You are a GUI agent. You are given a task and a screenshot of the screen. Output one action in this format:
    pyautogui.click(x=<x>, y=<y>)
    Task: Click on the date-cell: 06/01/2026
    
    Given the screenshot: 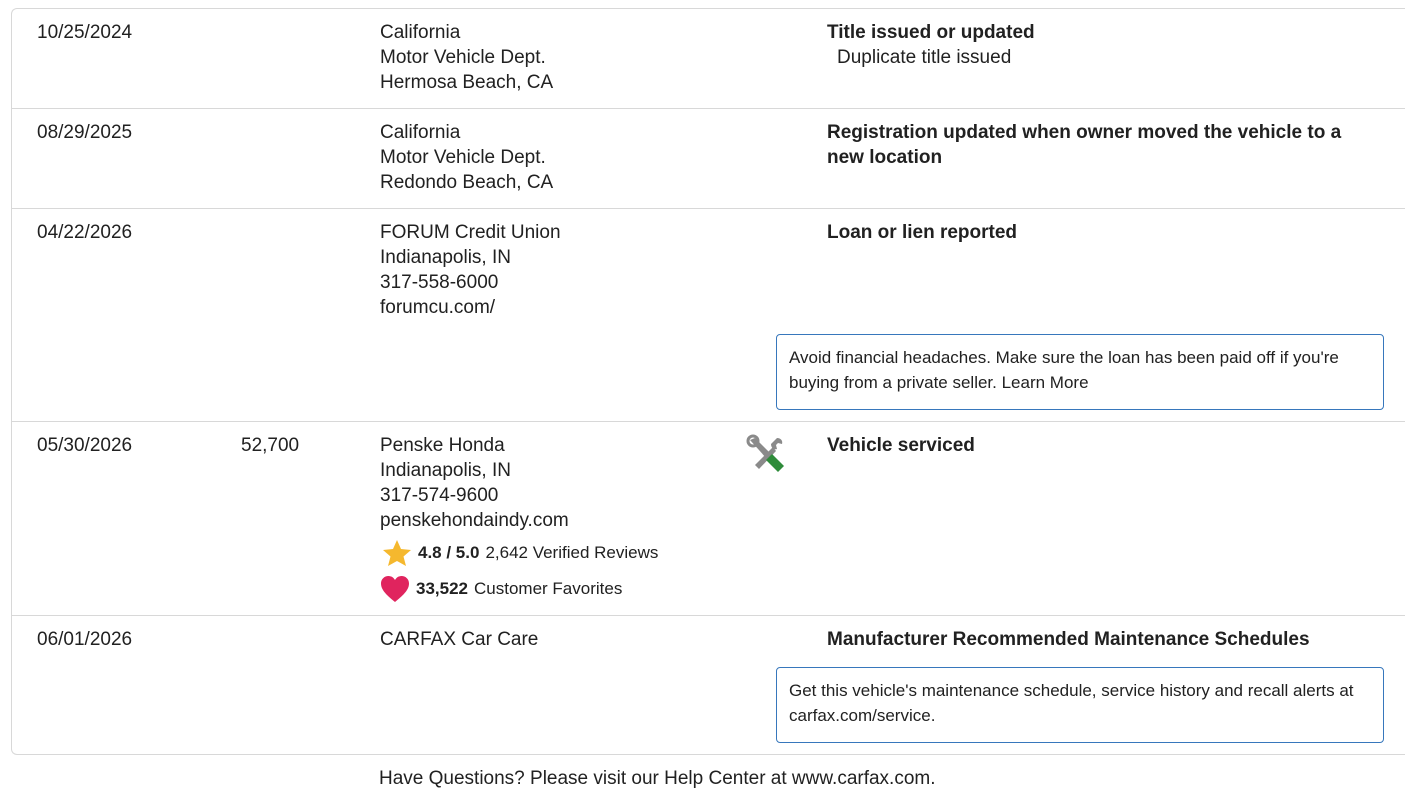 What is the action you would take?
    pyautogui.click(x=85, y=639)
    